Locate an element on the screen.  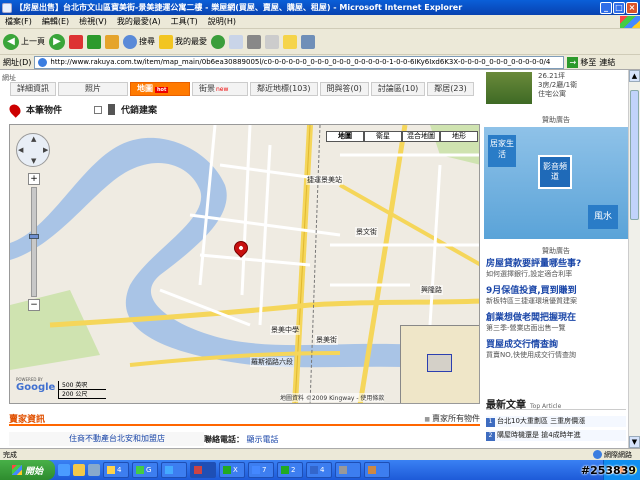
taskbar-item: 2 is located at coordinates (290, 470).